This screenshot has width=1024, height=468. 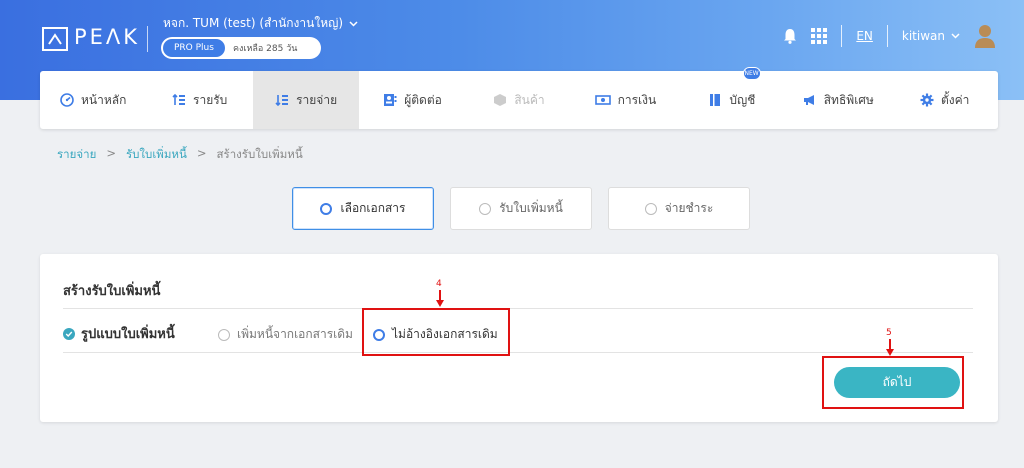 What do you see at coordinates (55, 39) in the screenshot?
I see `logo-icon` at bounding box center [55, 39].